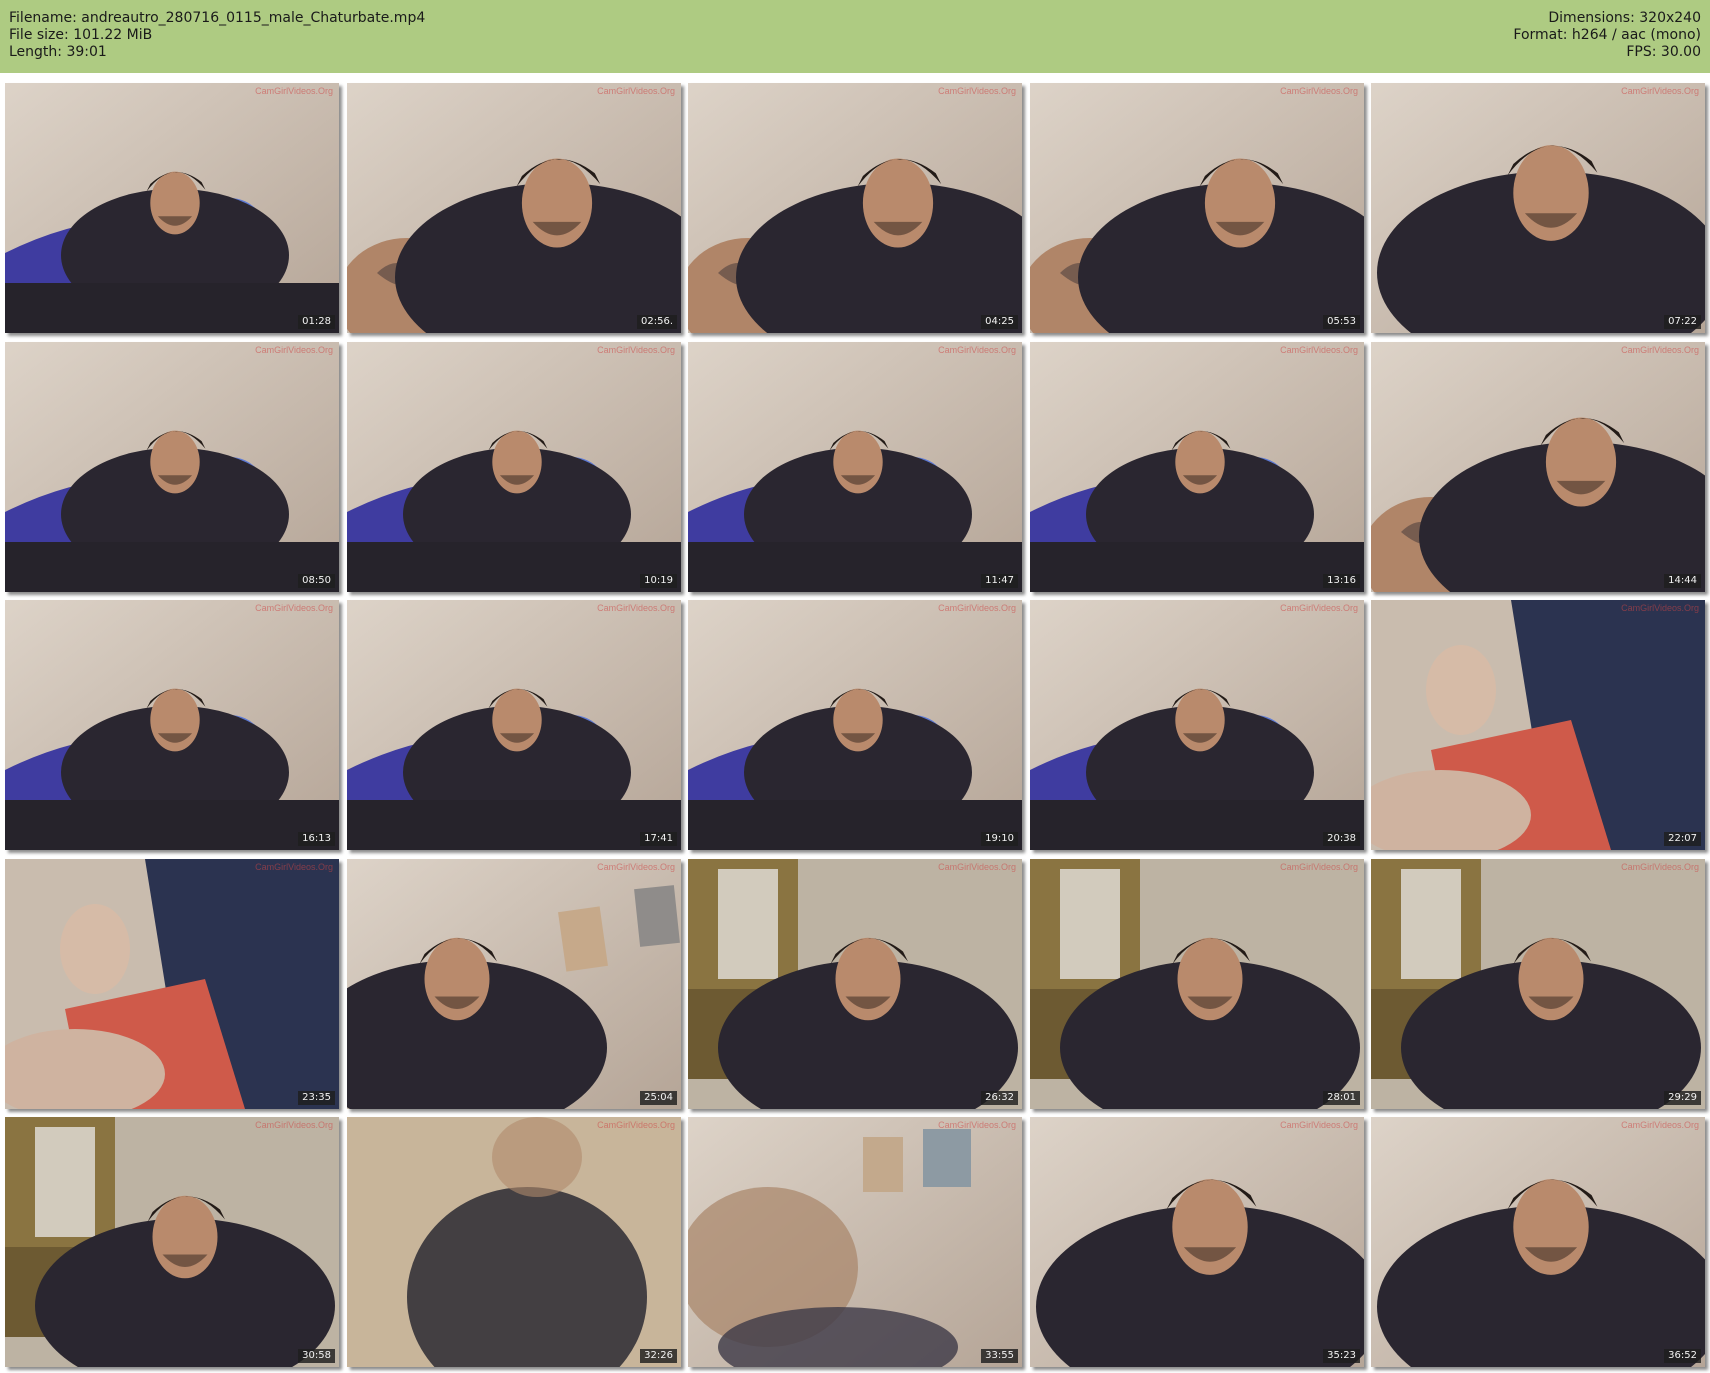 This screenshot has width=1710, height=1373. Describe the element at coordinates (999, 581) in the screenshot. I see `timestamp-label: 11:47` at that location.